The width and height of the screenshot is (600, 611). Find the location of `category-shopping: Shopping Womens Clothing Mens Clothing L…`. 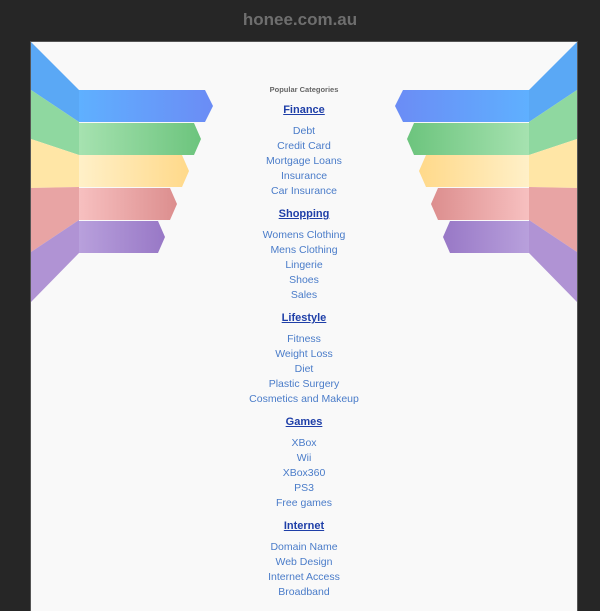

category-shopping: Shopping Womens Clothing Mens Clothing L… is located at coordinates (304, 254).